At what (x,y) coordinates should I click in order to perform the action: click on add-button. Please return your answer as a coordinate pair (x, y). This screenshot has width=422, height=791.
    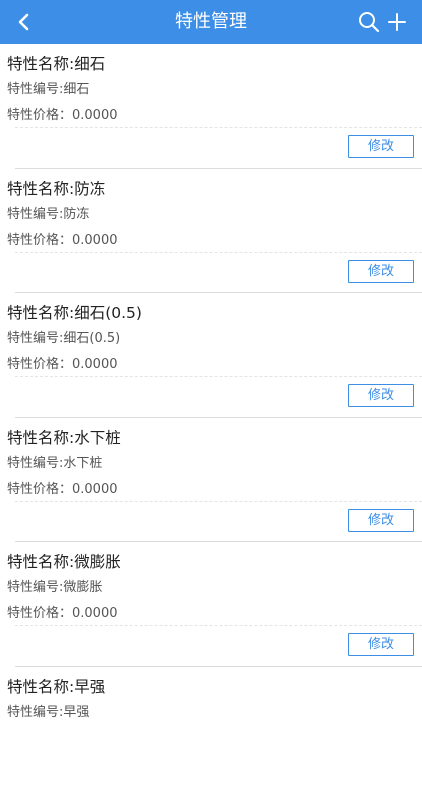
    Looking at the image, I should click on (397, 22).